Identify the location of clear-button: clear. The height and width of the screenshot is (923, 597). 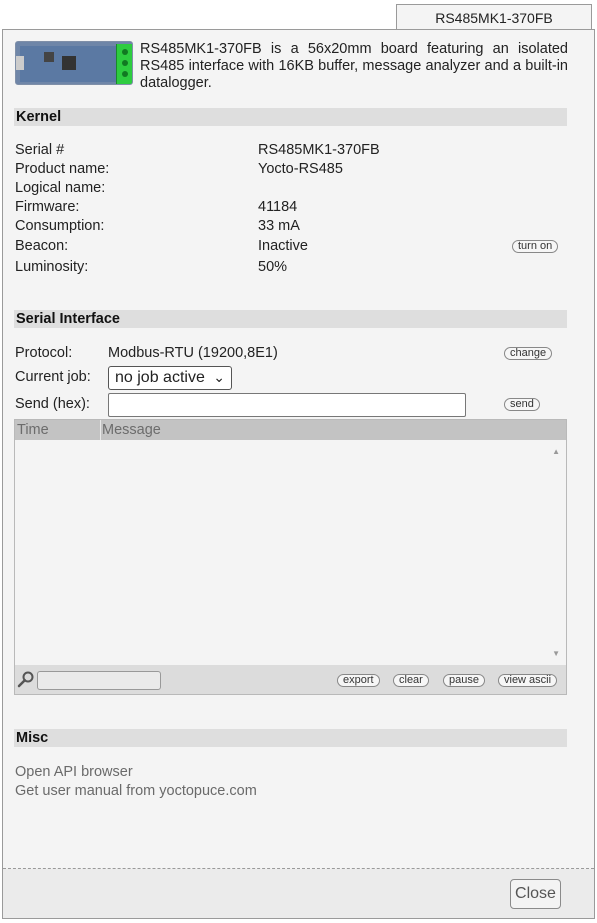
(411, 680).